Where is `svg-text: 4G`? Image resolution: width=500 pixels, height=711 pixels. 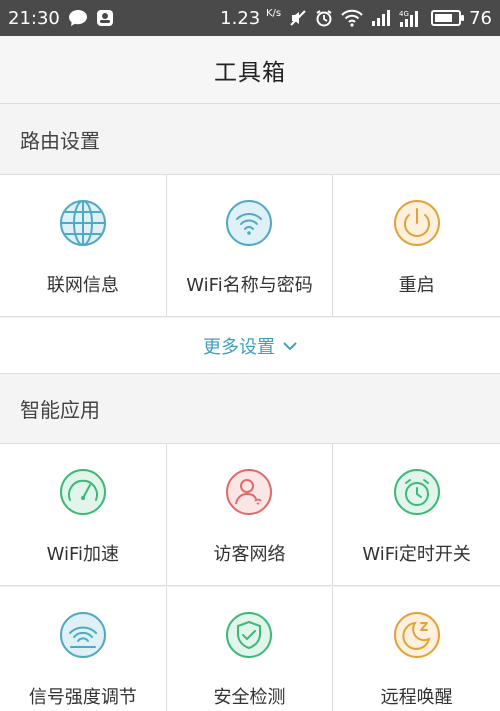
svg-text: 4G is located at coordinates (404, 14).